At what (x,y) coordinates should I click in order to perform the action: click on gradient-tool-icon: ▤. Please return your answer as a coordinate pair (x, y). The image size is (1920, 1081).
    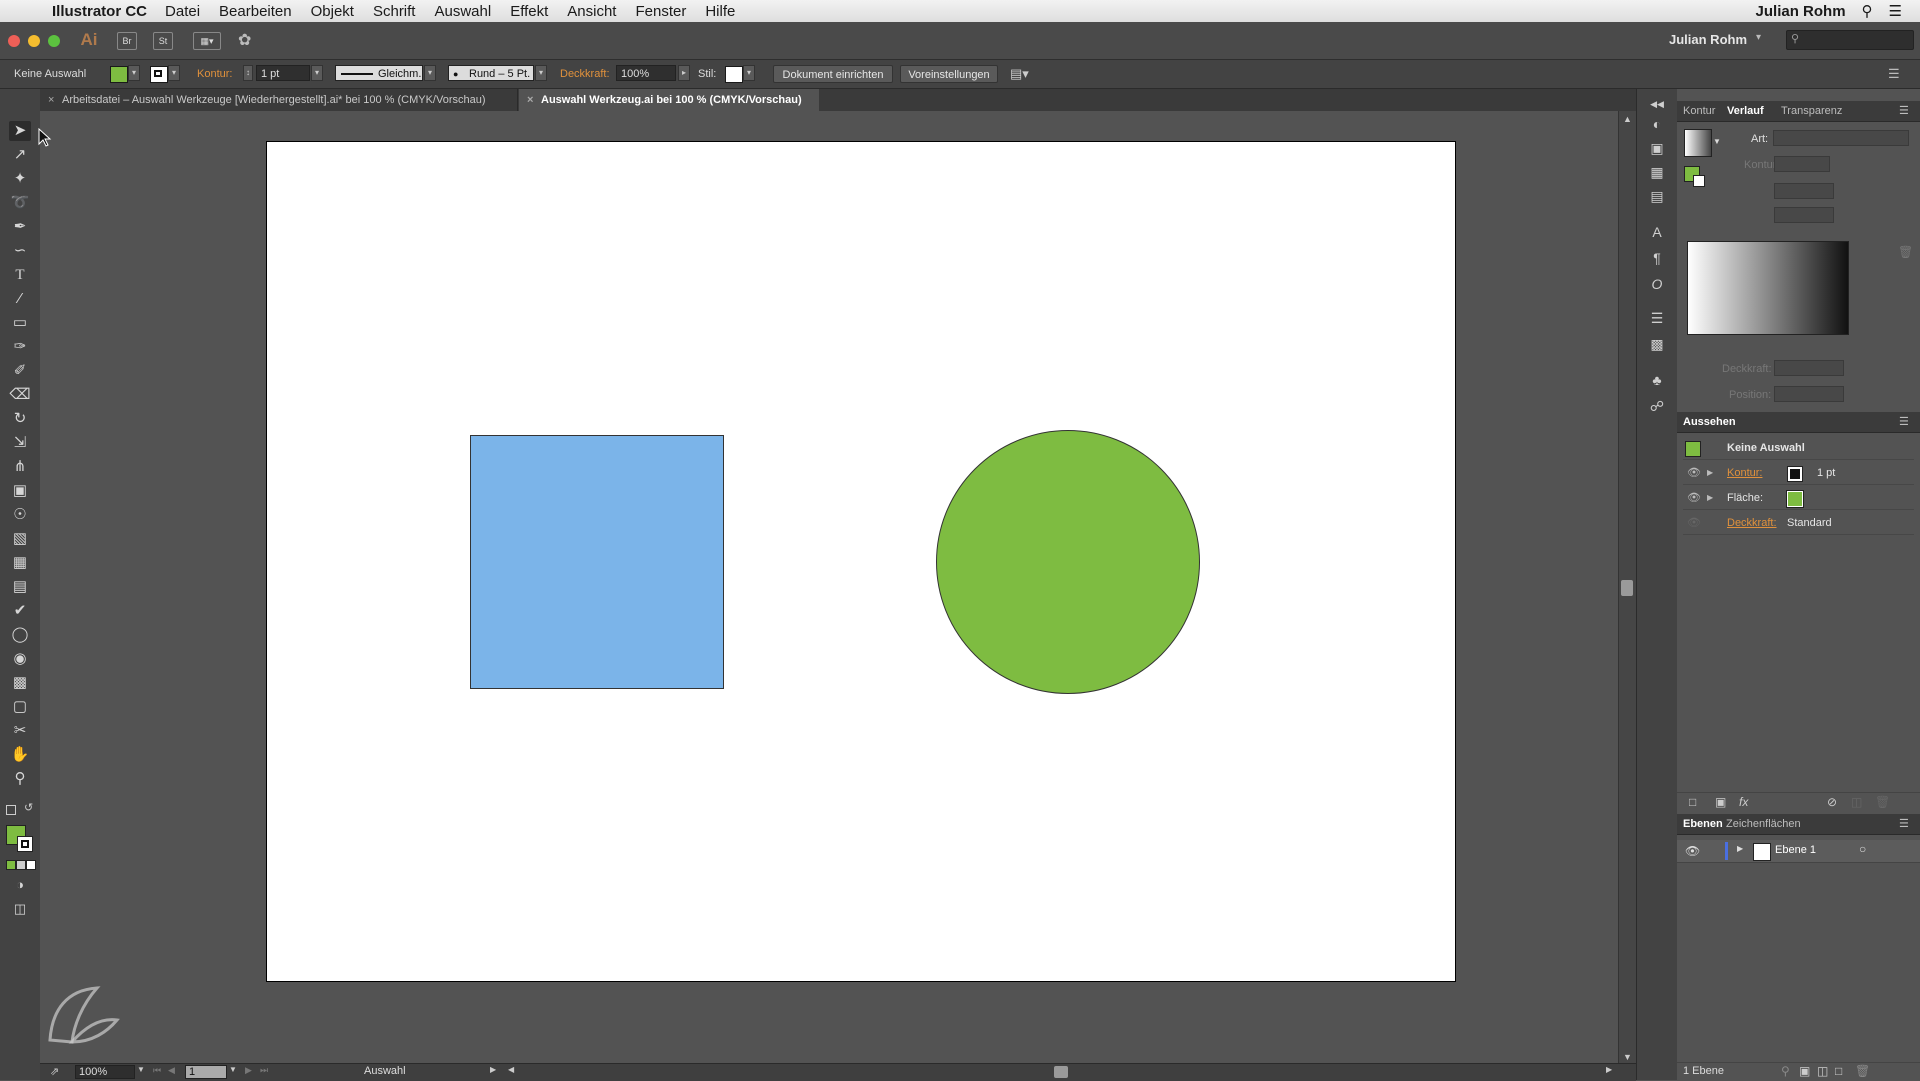
    Looking at the image, I should click on (20, 587).